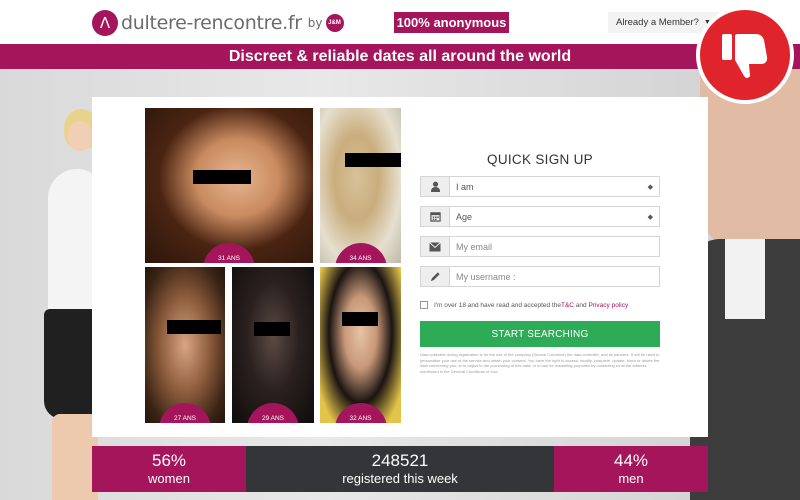 The image size is (800, 500). What do you see at coordinates (465, 186) in the screenshot?
I see `gender-select-value: I am` at bounding box center [465, 186].